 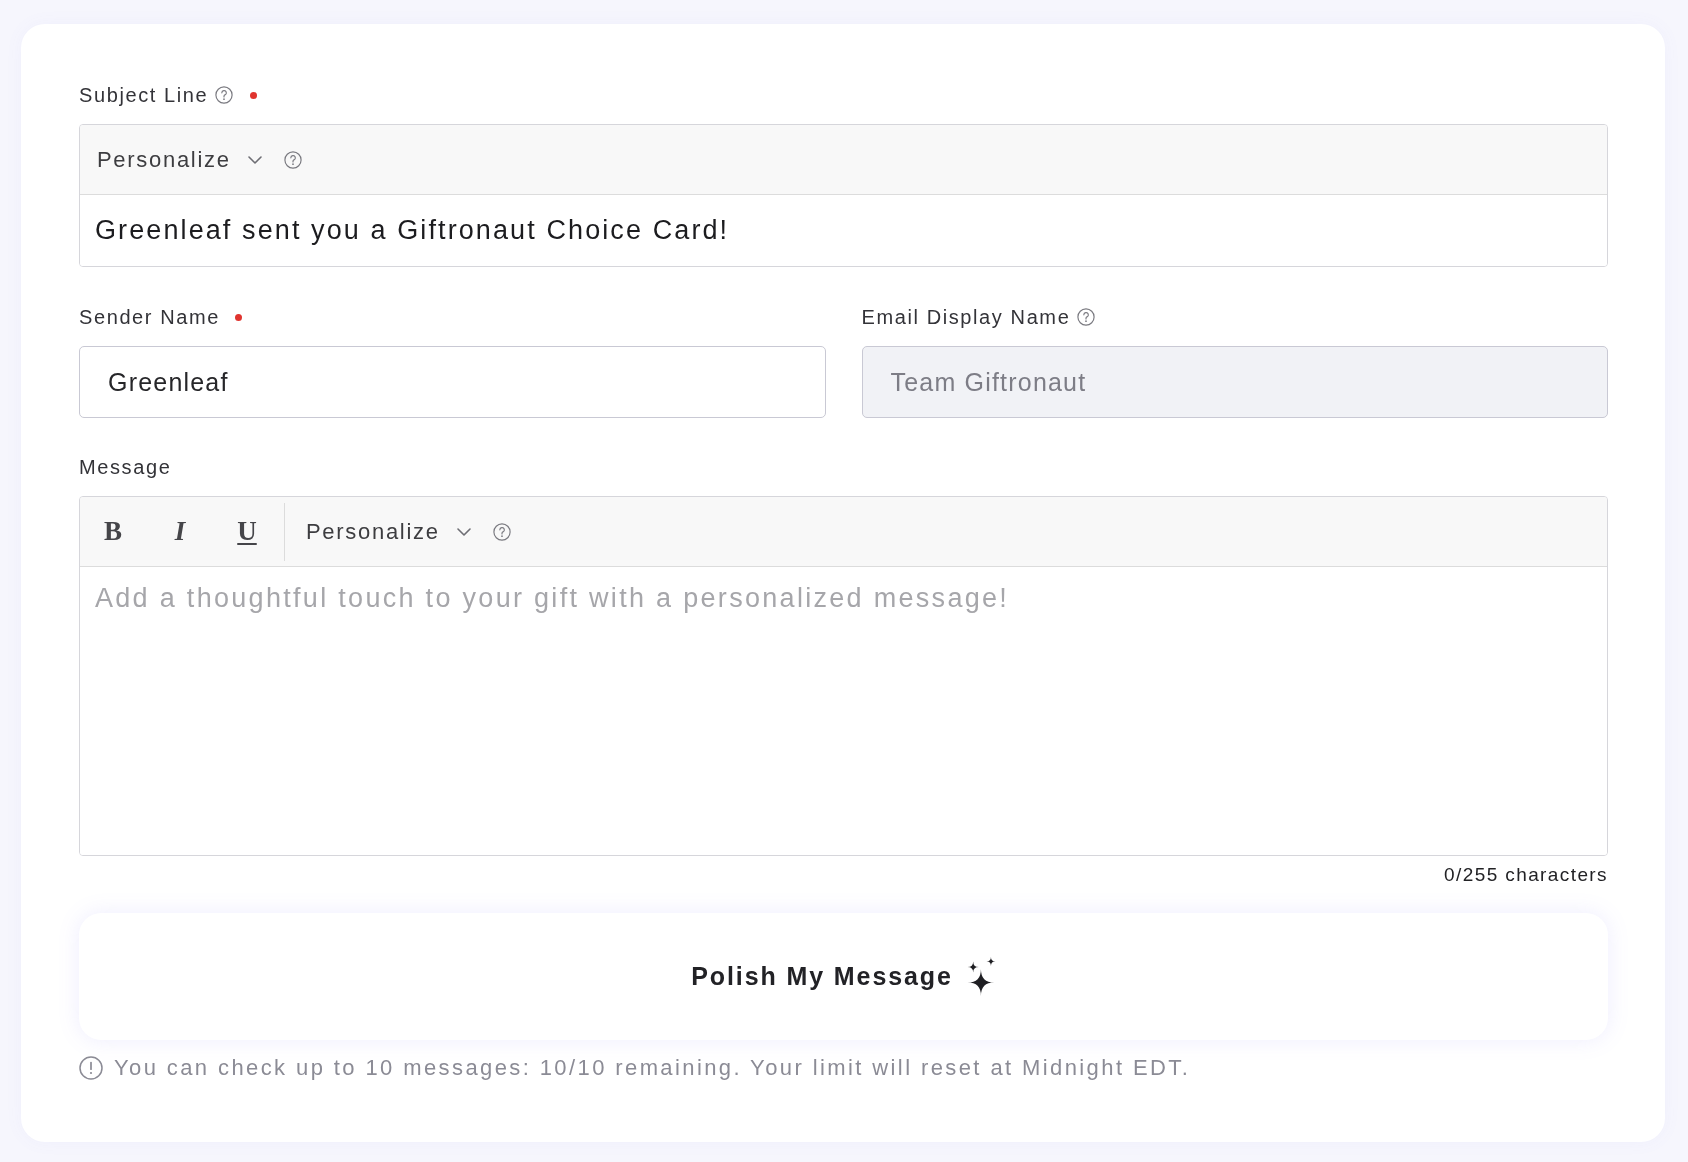 What do you see at coordinates (180, 531) in the screenshot?
I see `format-button: I` at bounding box center [180, 531].